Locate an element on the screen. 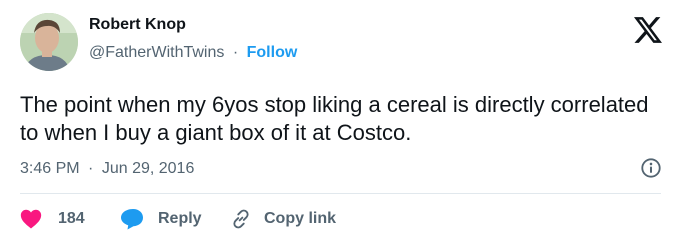  tweet-time: 3:46 PM is located at coordinates (50, 168).